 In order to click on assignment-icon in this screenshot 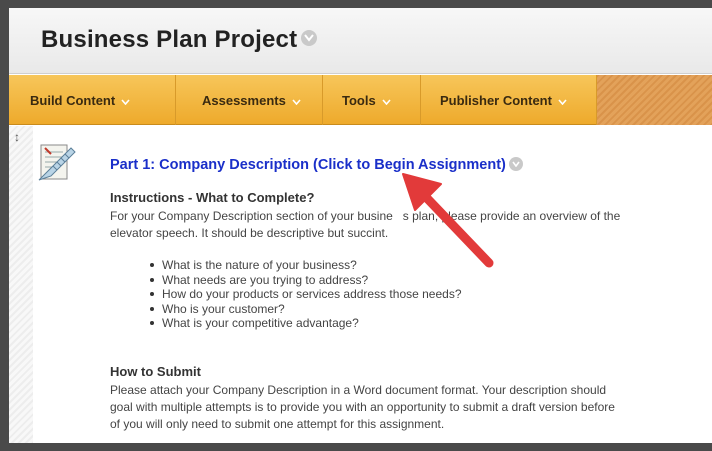, I will do `click(57, 162)`.